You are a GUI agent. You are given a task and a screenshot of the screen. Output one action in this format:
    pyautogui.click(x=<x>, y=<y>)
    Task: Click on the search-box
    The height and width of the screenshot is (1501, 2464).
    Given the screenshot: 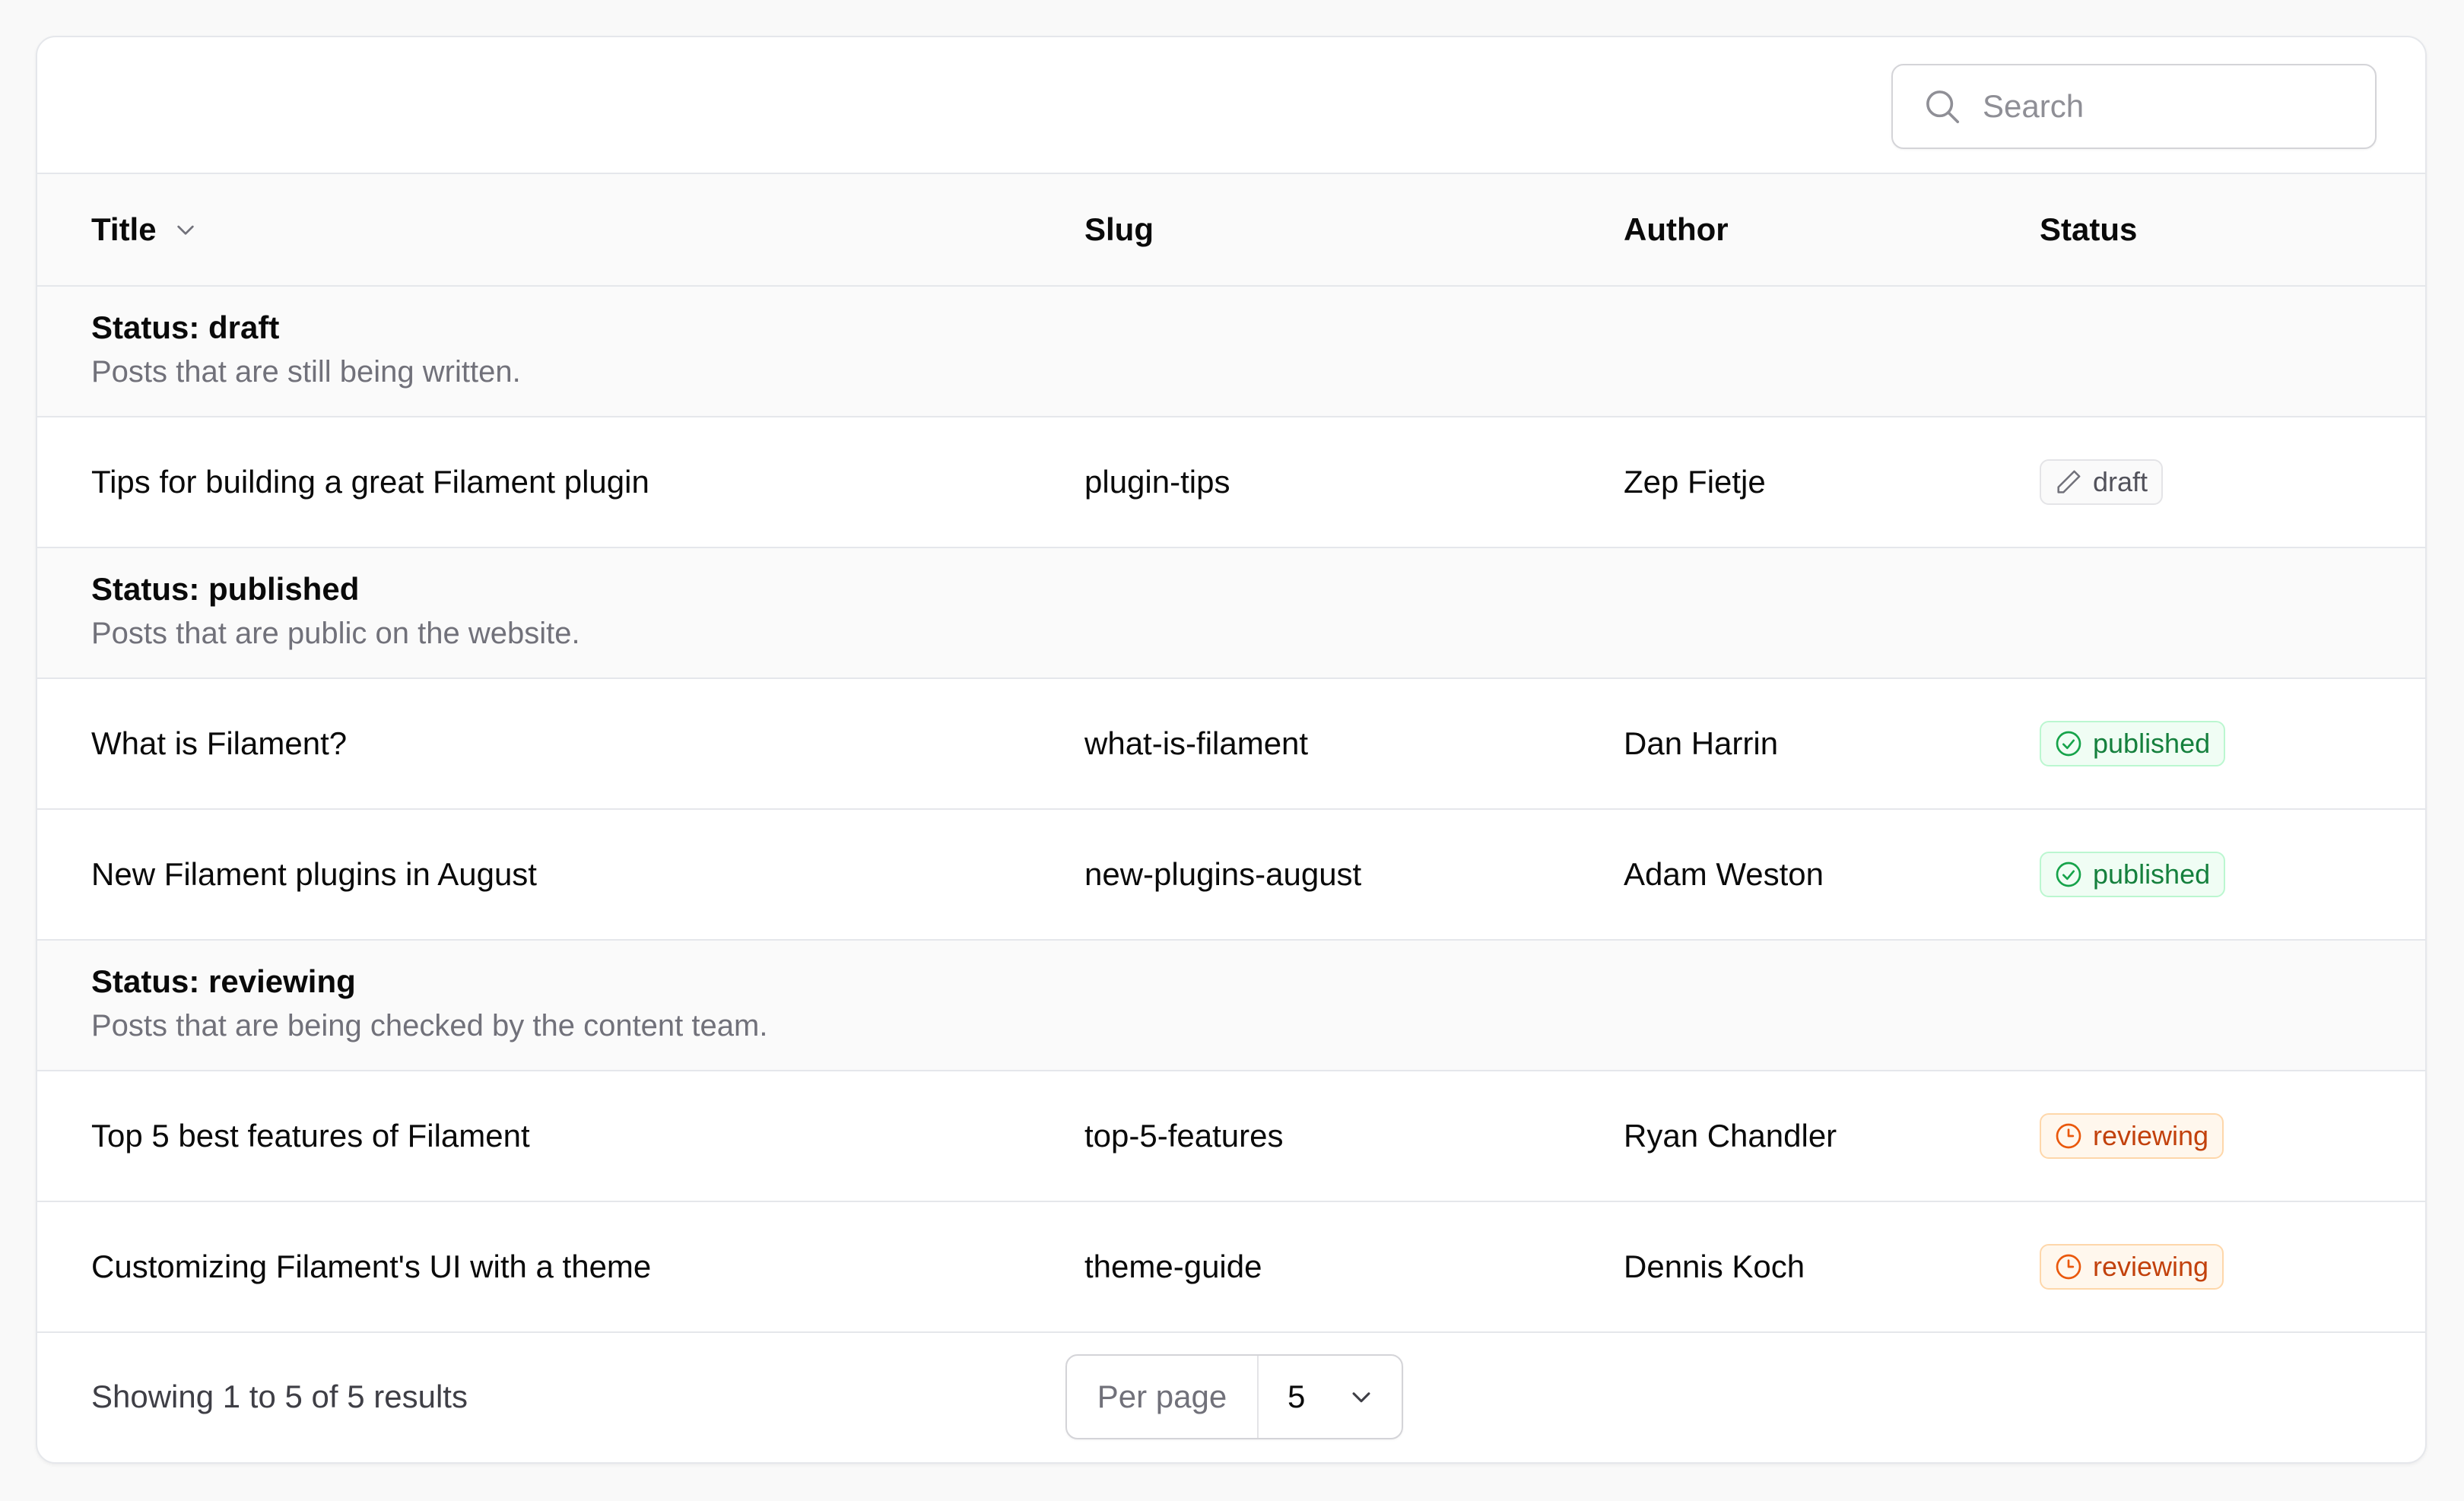 What is the action you would take?
    pyautogui.click(x=2134, y=107)
    